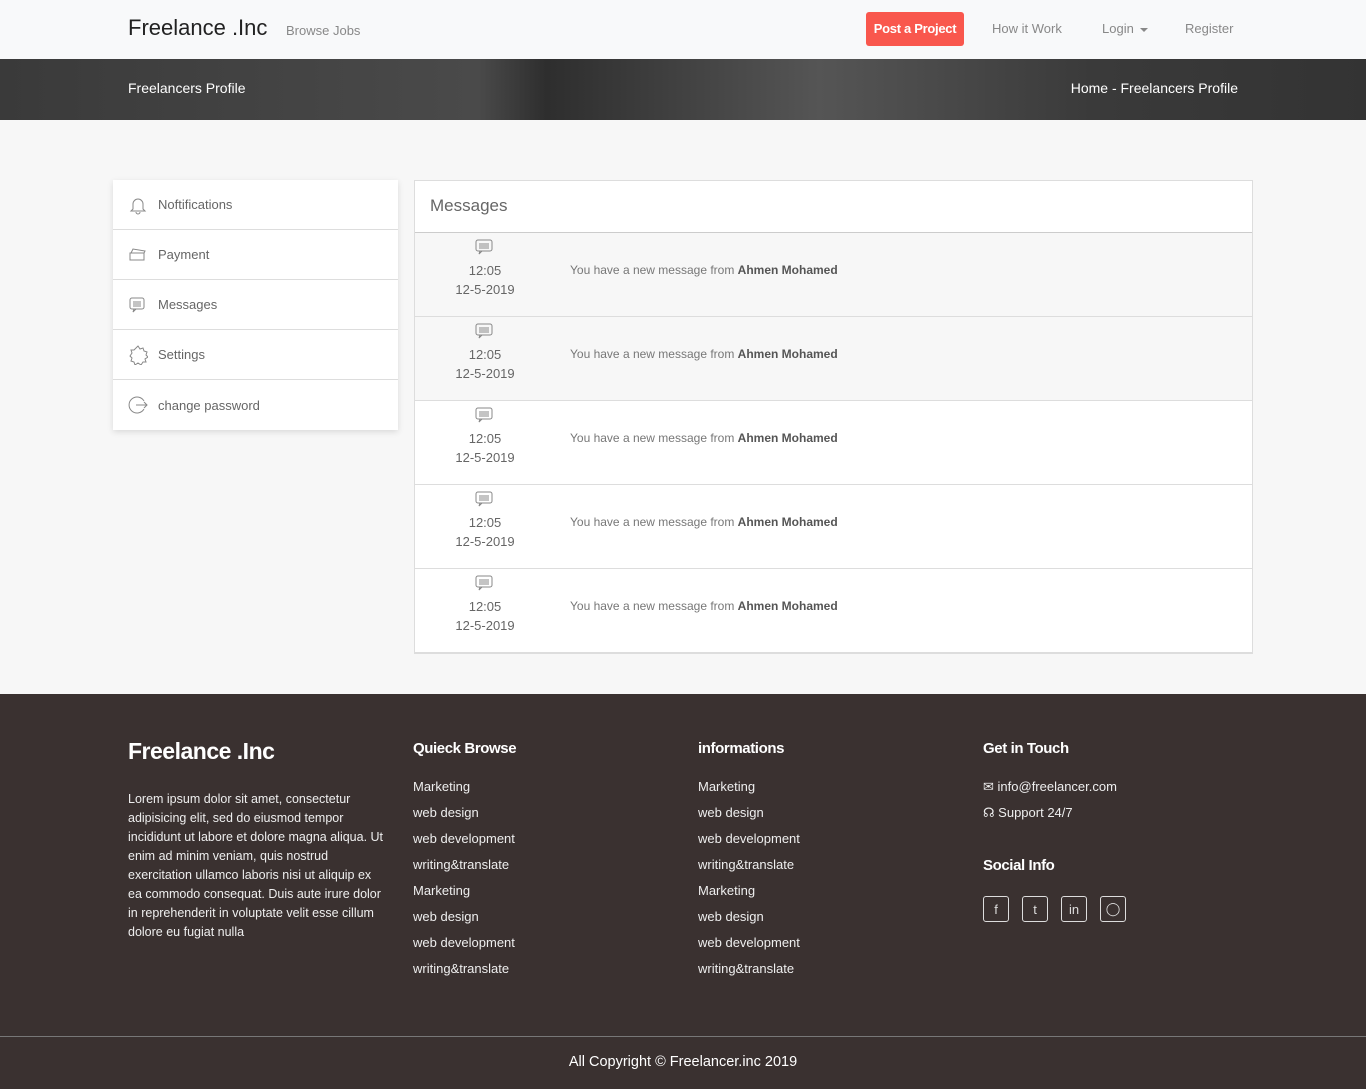 The width and height of the screenshot is (1366, 1089). I want to click on email-text: info@freelancer.com, so click(1057, 786).